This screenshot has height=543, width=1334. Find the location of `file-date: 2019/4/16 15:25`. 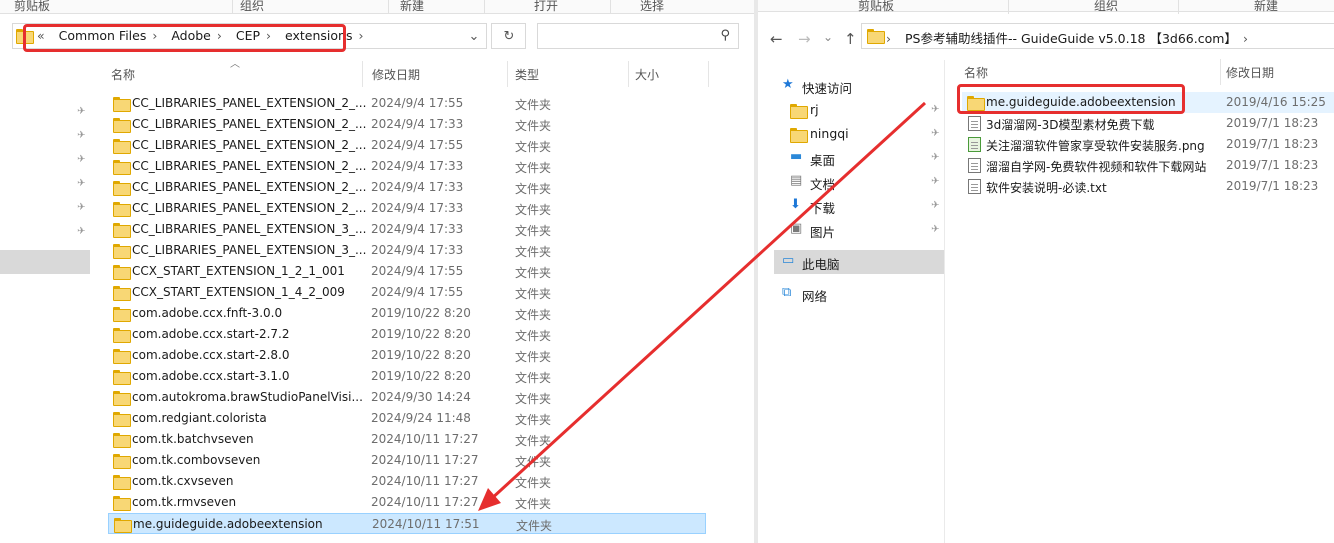

file-date: 2019/4/16 15:25 is located at coordinates (1276, 102).